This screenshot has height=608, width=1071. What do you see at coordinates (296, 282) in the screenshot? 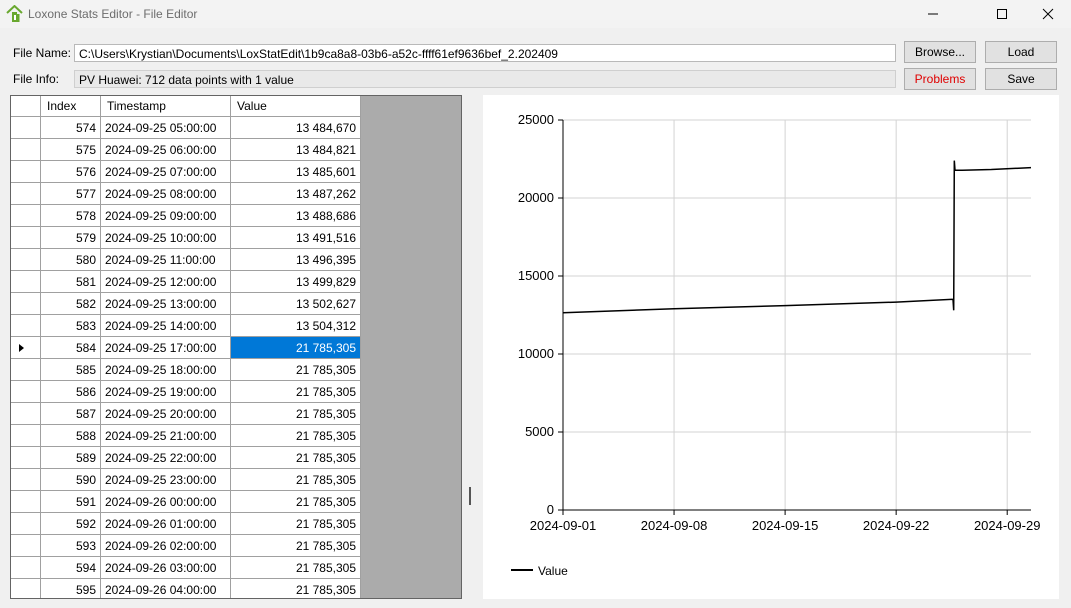
I see `value-cell: 13 499,829` at bounding box center [296, 282].